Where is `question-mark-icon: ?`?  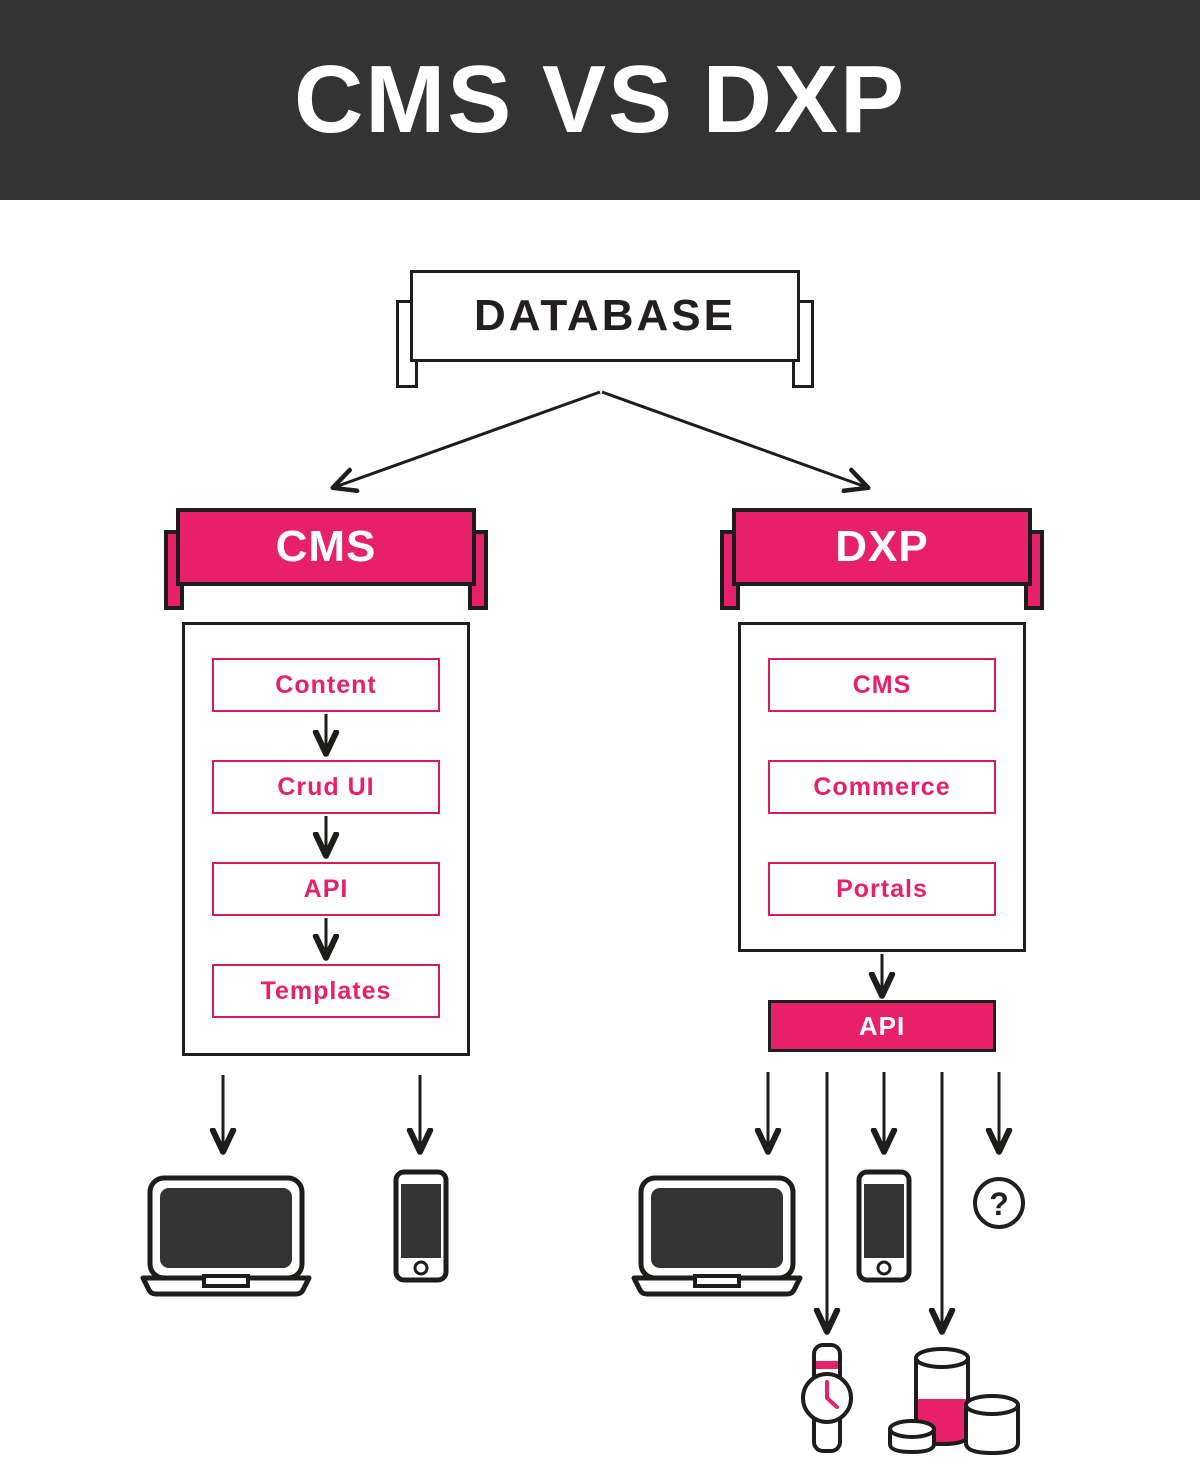
question-mark-icon: ? is located at coordinates (999, 1203).